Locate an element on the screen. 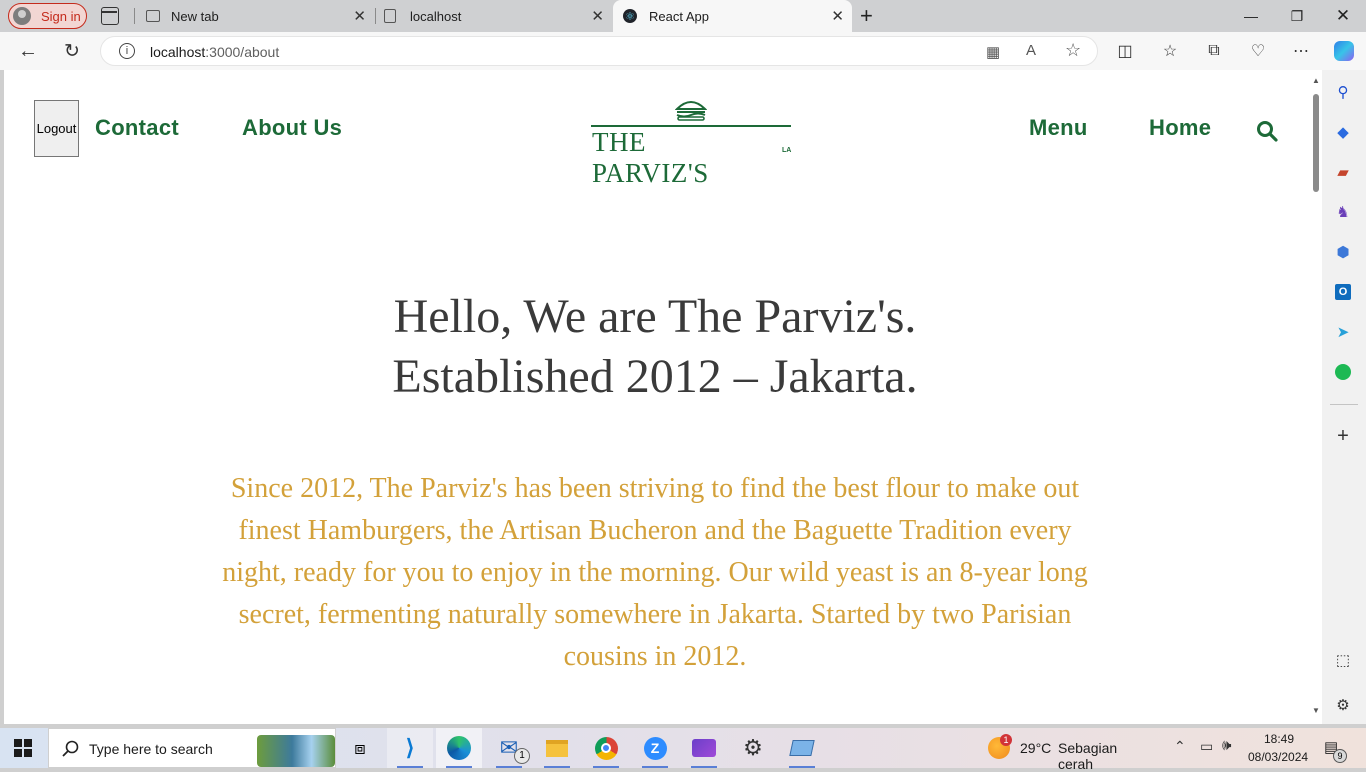 This screenshot has width=1366, height=772. edge-icon is located at coordinates (459, 748).